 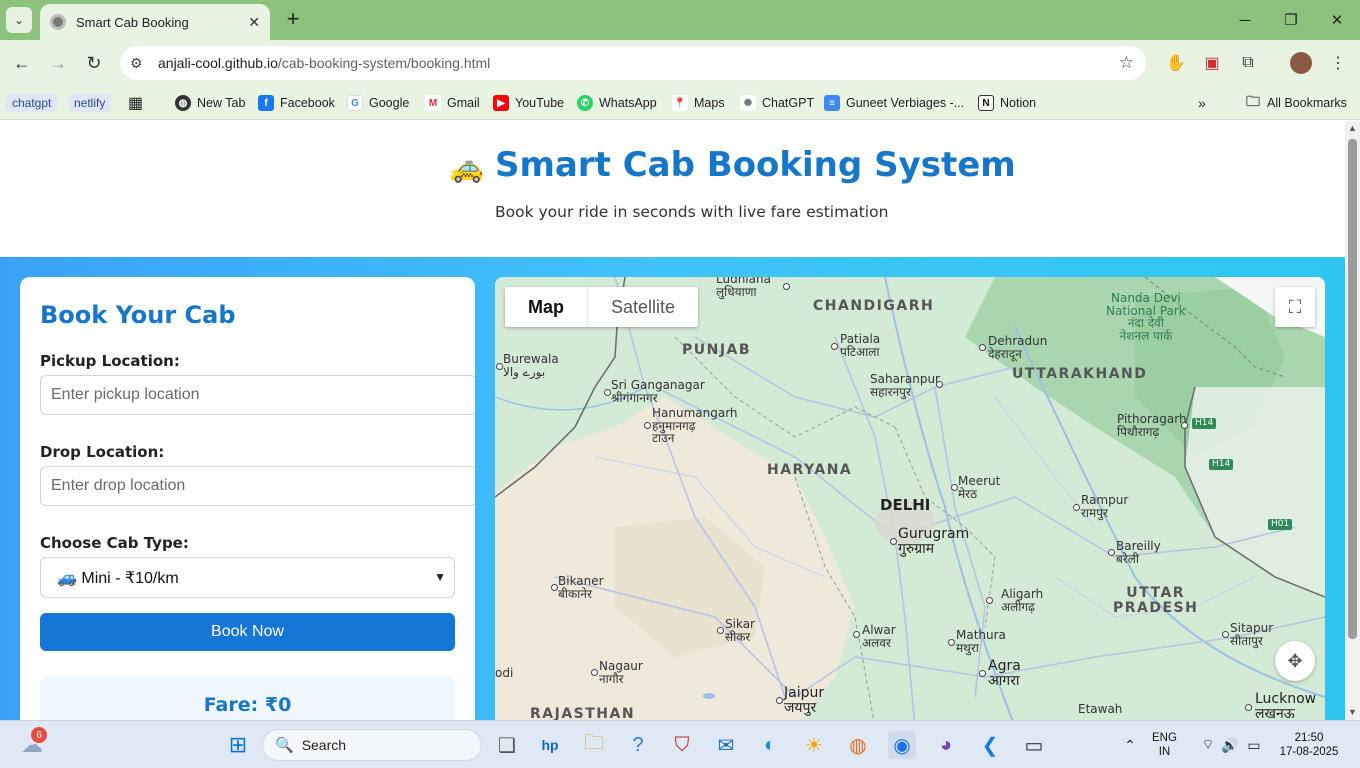 What do you see at coordinates (979, 487) in the screenshot?
I see `map-label-meerut: Meerut मेरठ` at bounding box center [979, 487].